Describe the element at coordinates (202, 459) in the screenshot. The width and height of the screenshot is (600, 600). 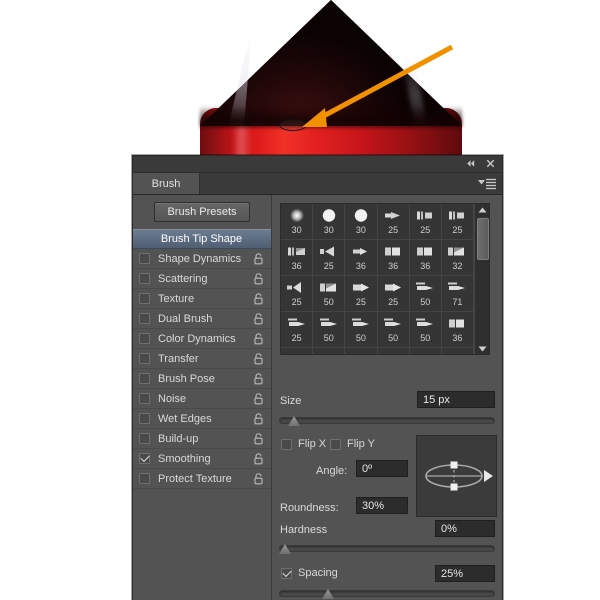
I see `brush-option-row: Smoothing` at that location.